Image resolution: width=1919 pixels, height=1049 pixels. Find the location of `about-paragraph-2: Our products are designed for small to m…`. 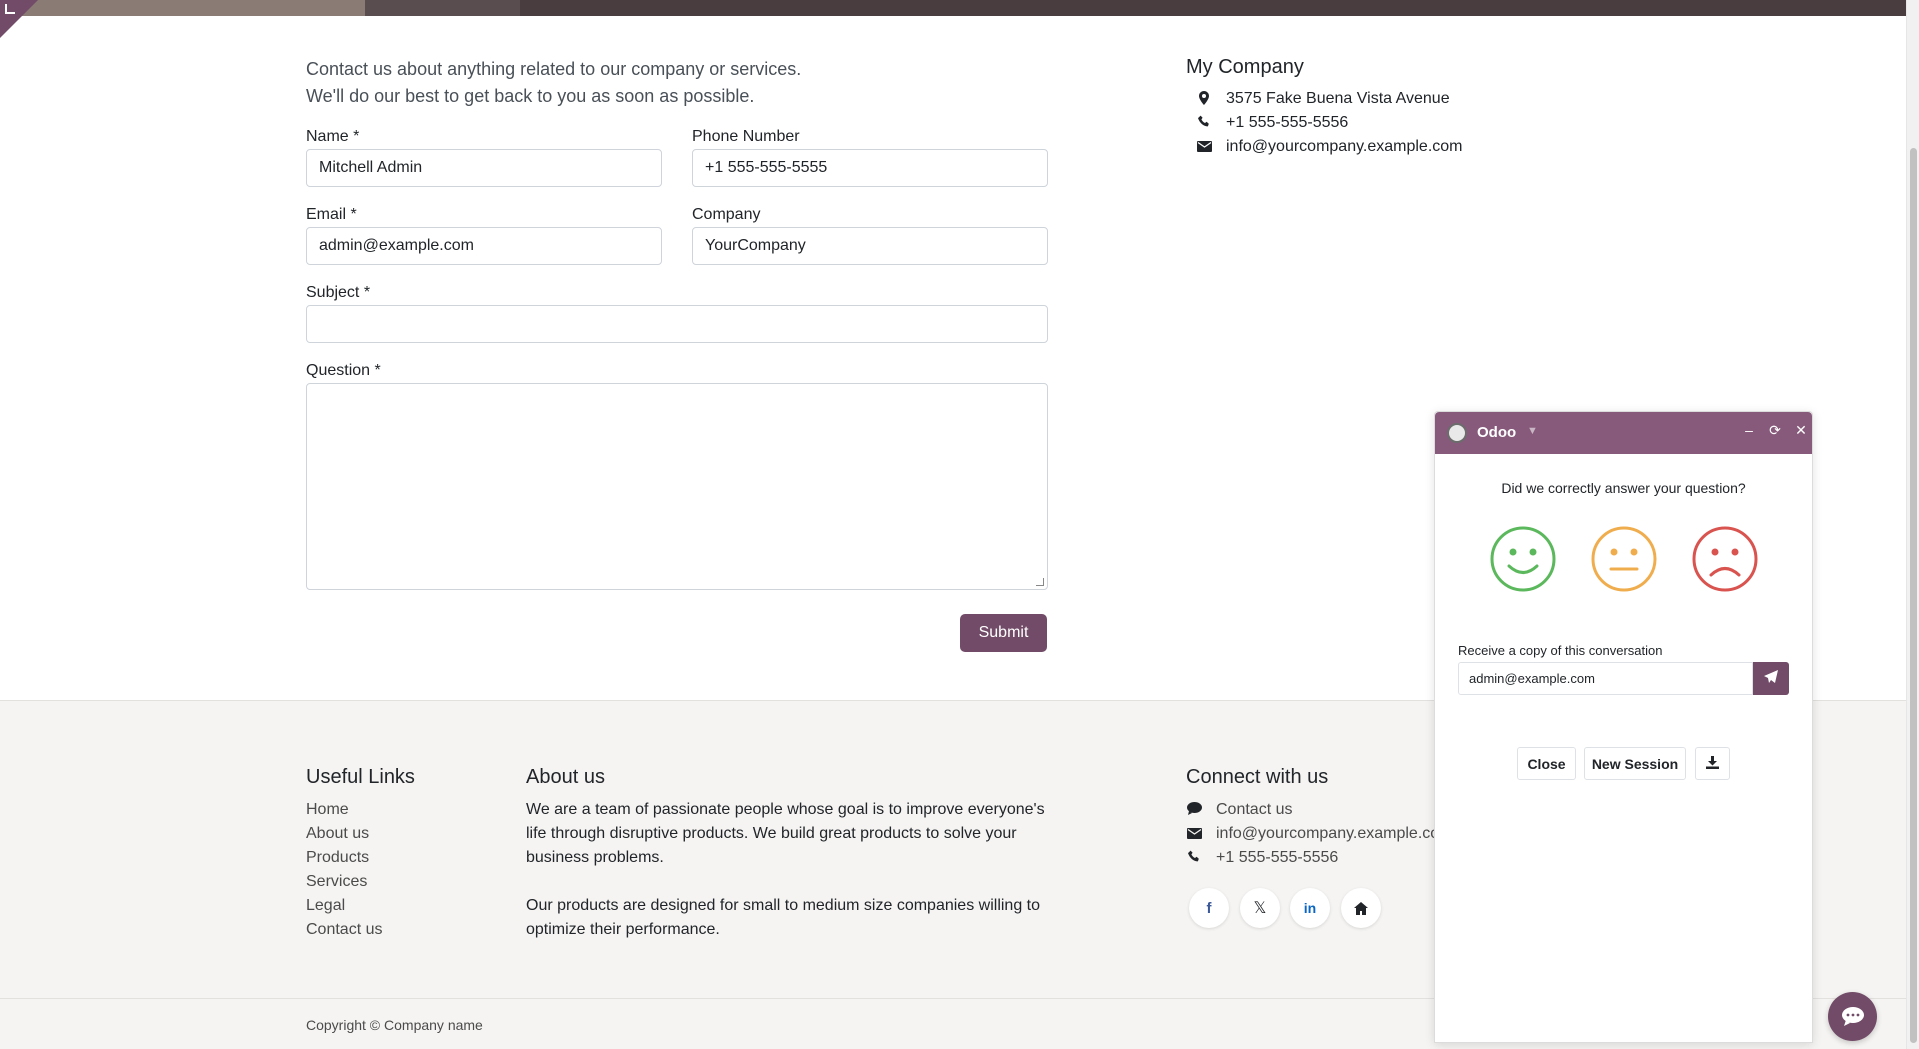

about-paragraph-2: Our products are designed for small to m… is located at coordinates (783, 917).